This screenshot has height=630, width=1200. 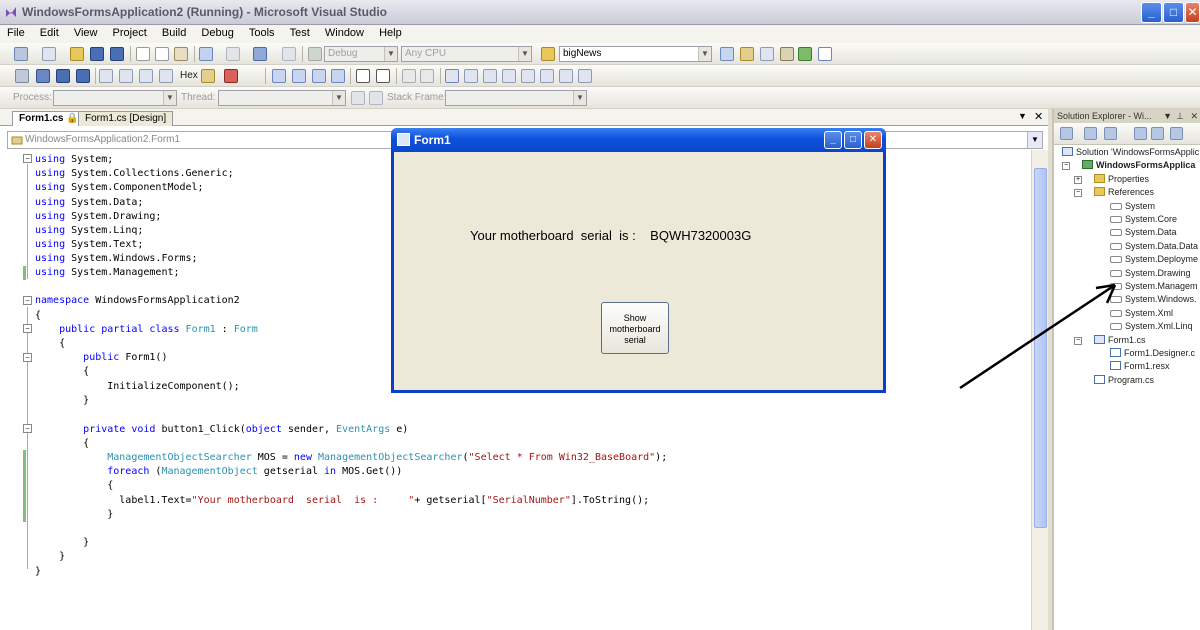 What do you see at coordinates (1022, 116) in the screenshot?
I see `tab-dropdown-icon: ▼` at bounding box center [1022, 116].